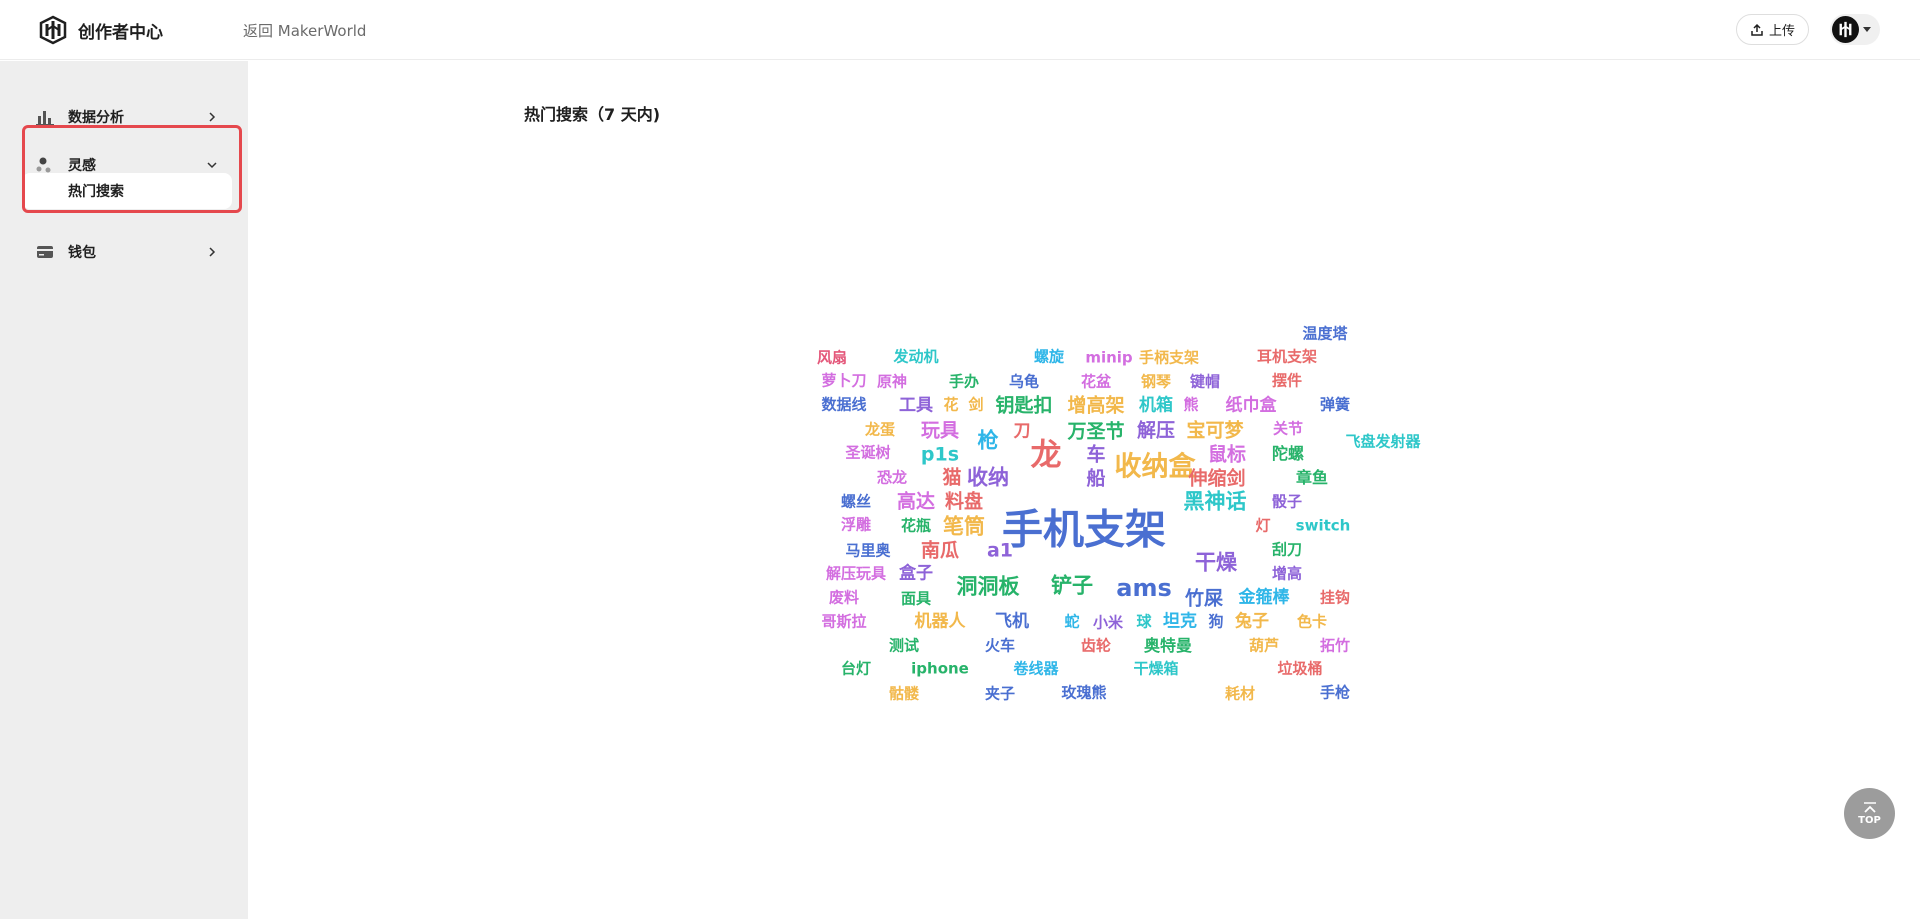  I want to click on word-cloud-term: p1s, so click(940, 455).